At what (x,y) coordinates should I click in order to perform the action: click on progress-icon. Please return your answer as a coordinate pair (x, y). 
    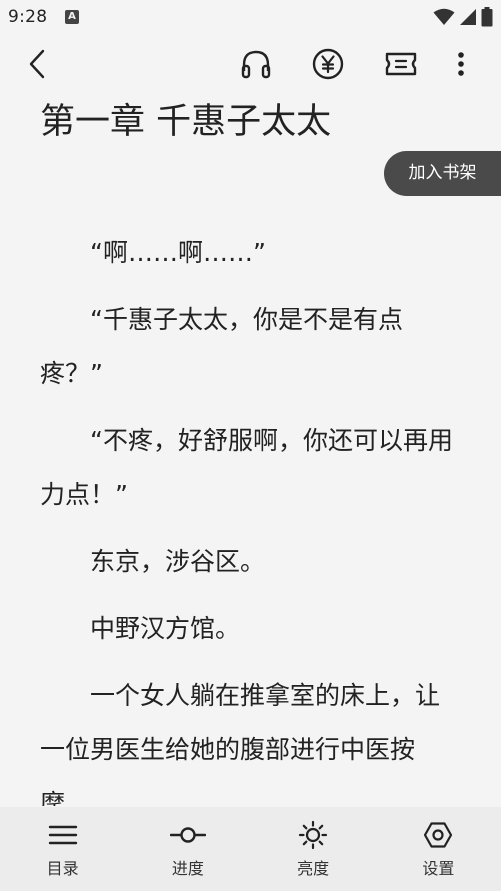
    Looking at the image, I should click on (187, 835).